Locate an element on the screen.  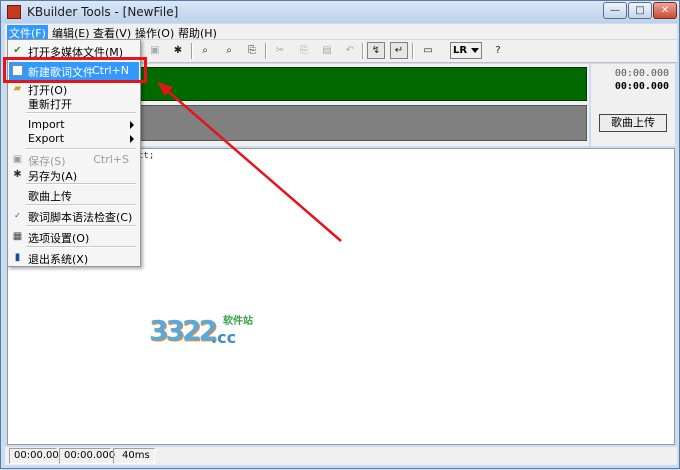
menu-item-reopen: 重新打开 is located at coordinates (74, 103).